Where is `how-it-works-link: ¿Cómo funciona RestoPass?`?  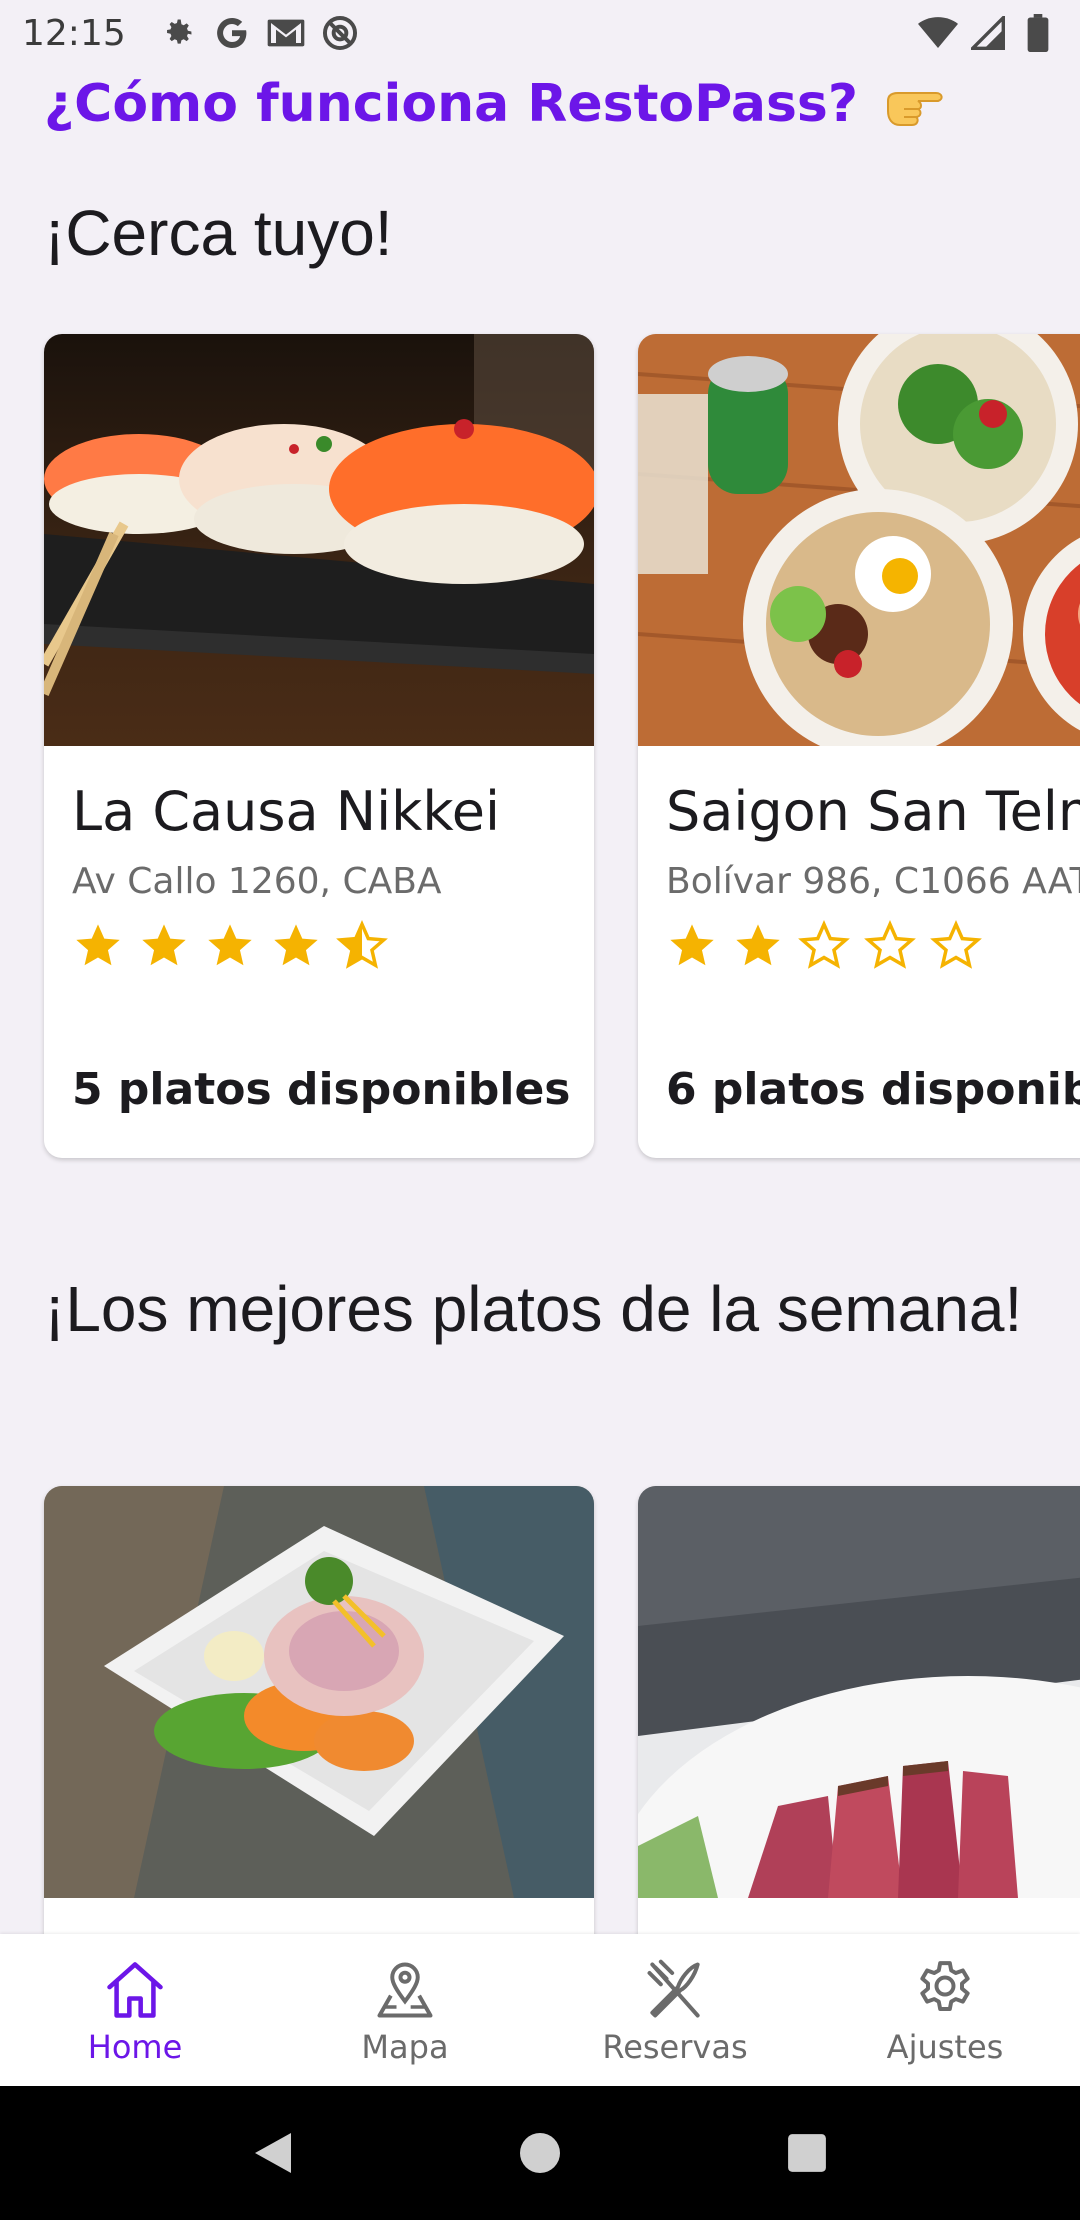
how-it-works-link: ¿Cómo funciona RestoPass? is located at coordinates (499, 104).